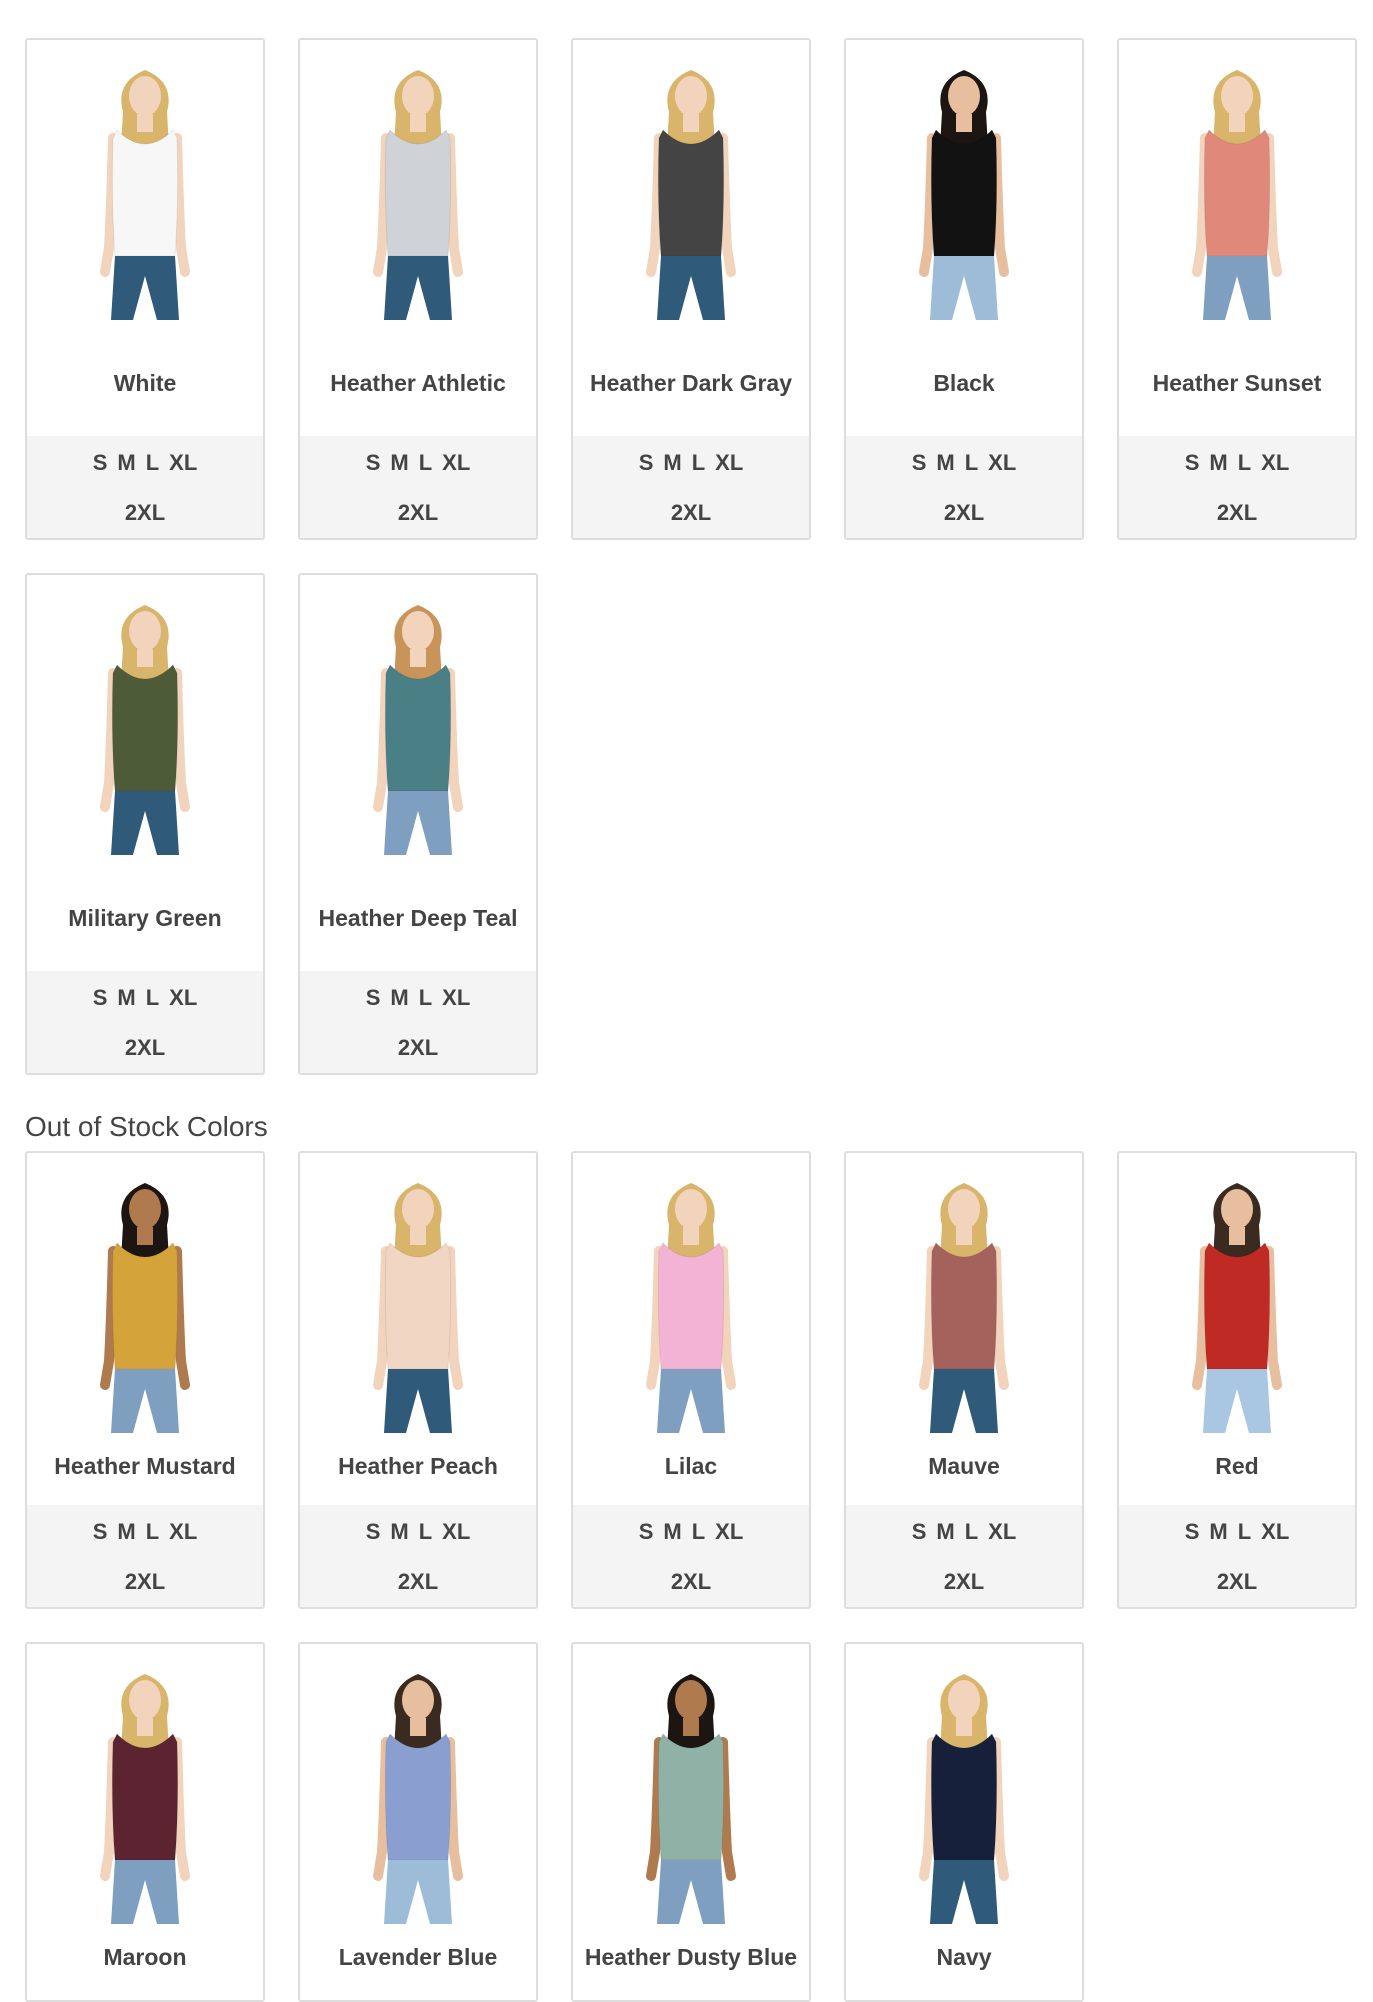  What do you see at coordinates (145, 1466) in the screenshot?
I see `color-name: Heather Mustard` at bounding box center [145, 1466].